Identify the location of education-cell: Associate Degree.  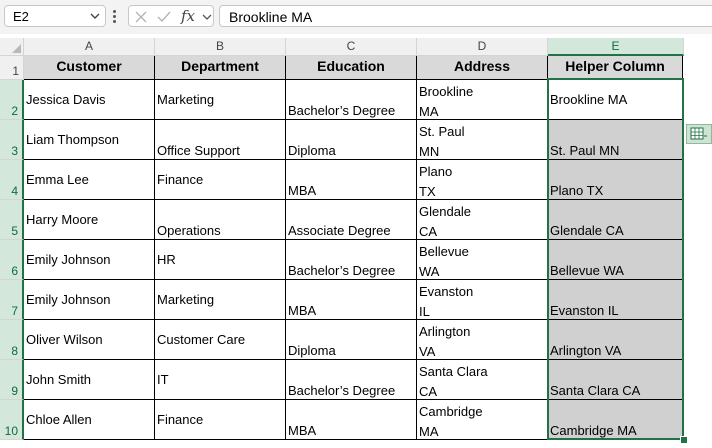
(351, 220).